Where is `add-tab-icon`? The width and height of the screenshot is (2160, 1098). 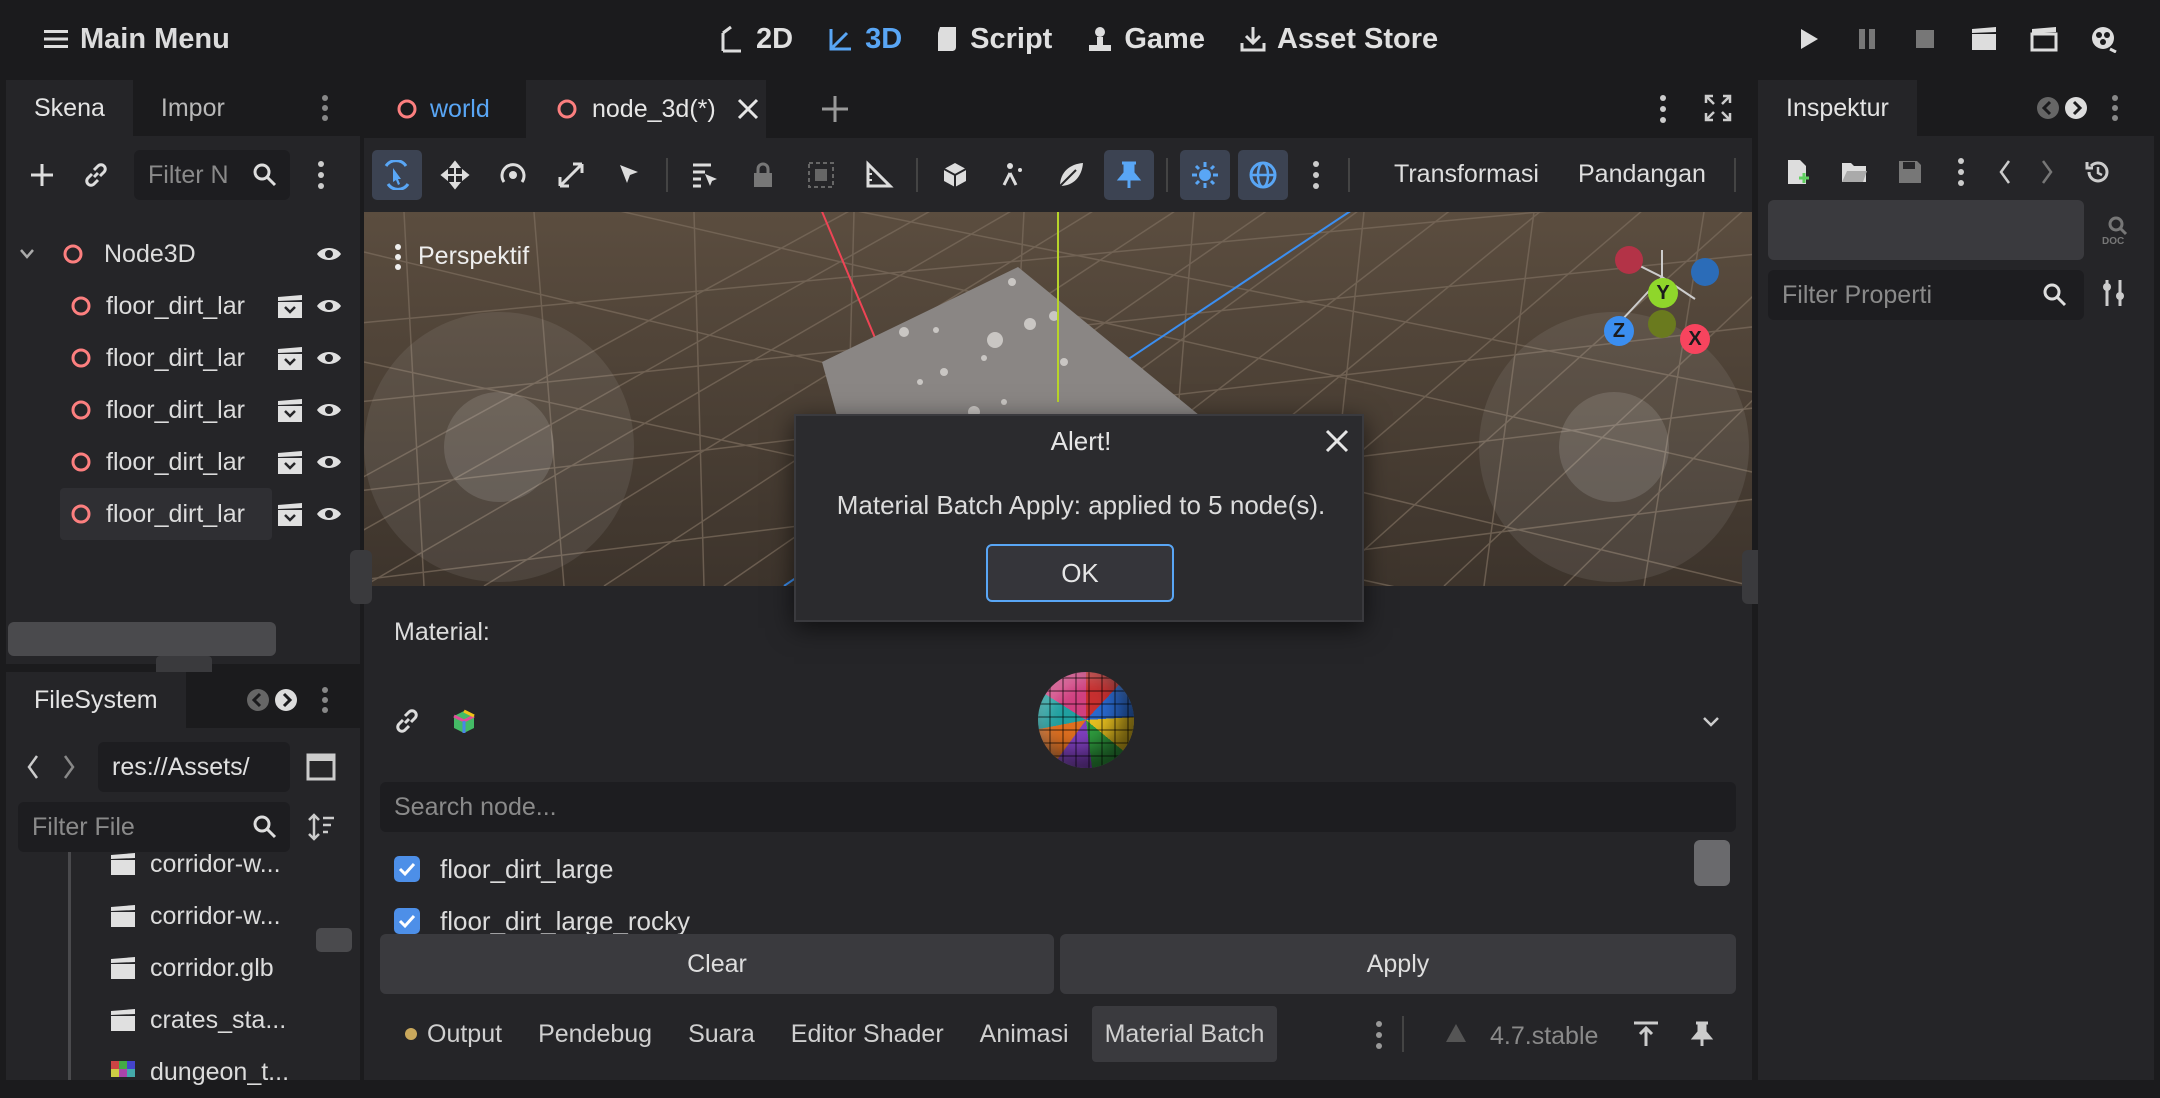
add-tab-icon is located at coordinates (835, 109).